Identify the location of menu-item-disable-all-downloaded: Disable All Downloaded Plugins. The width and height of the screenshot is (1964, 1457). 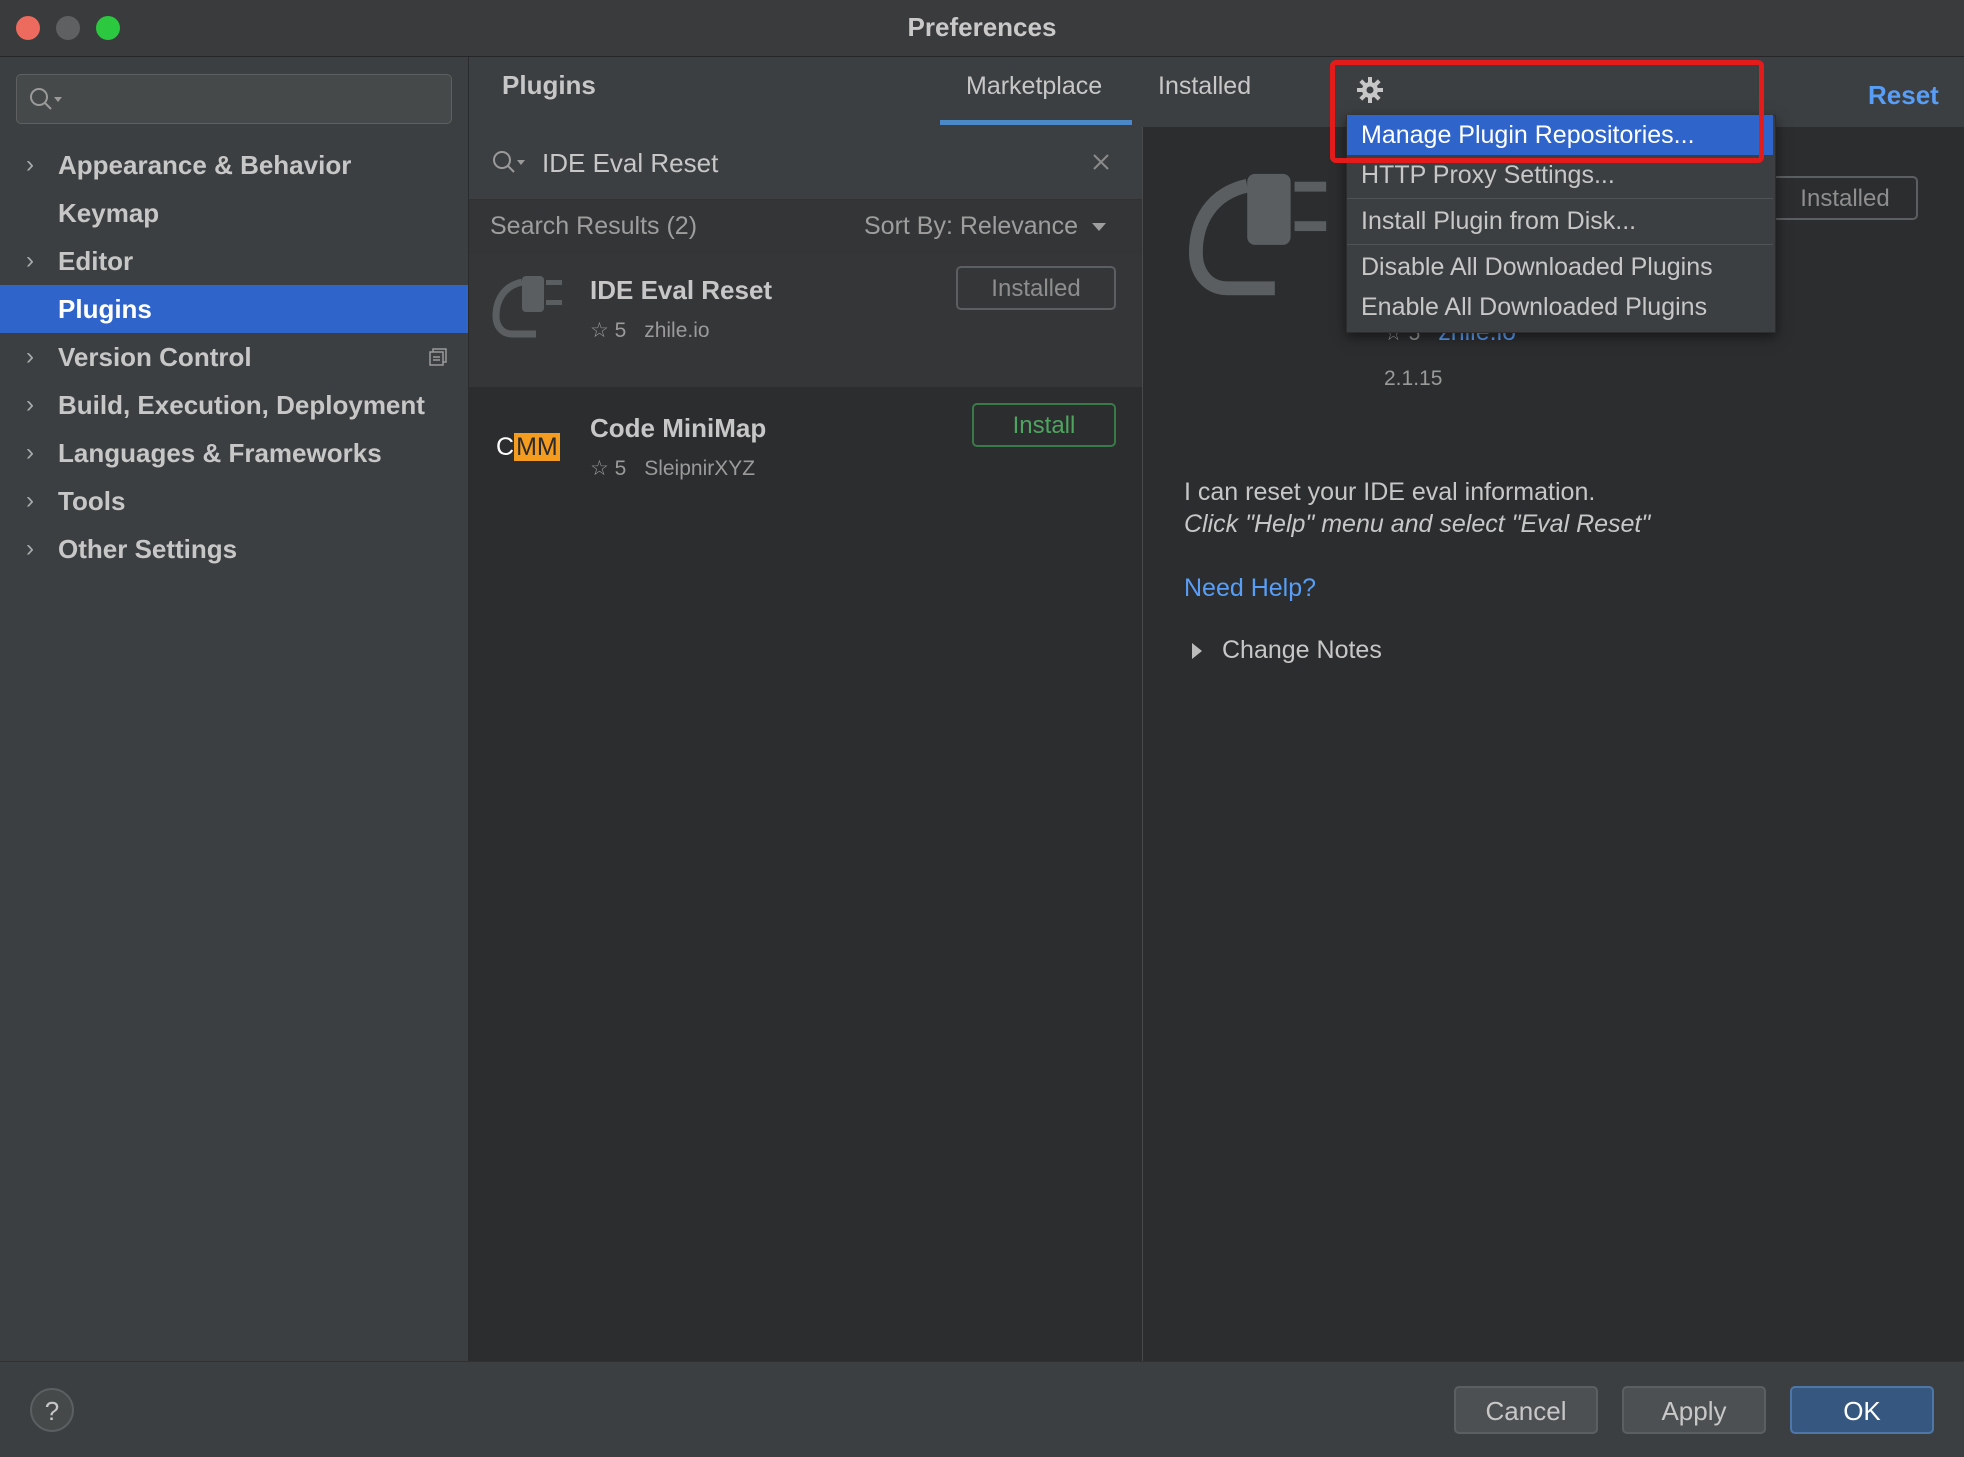
(1560, 267).